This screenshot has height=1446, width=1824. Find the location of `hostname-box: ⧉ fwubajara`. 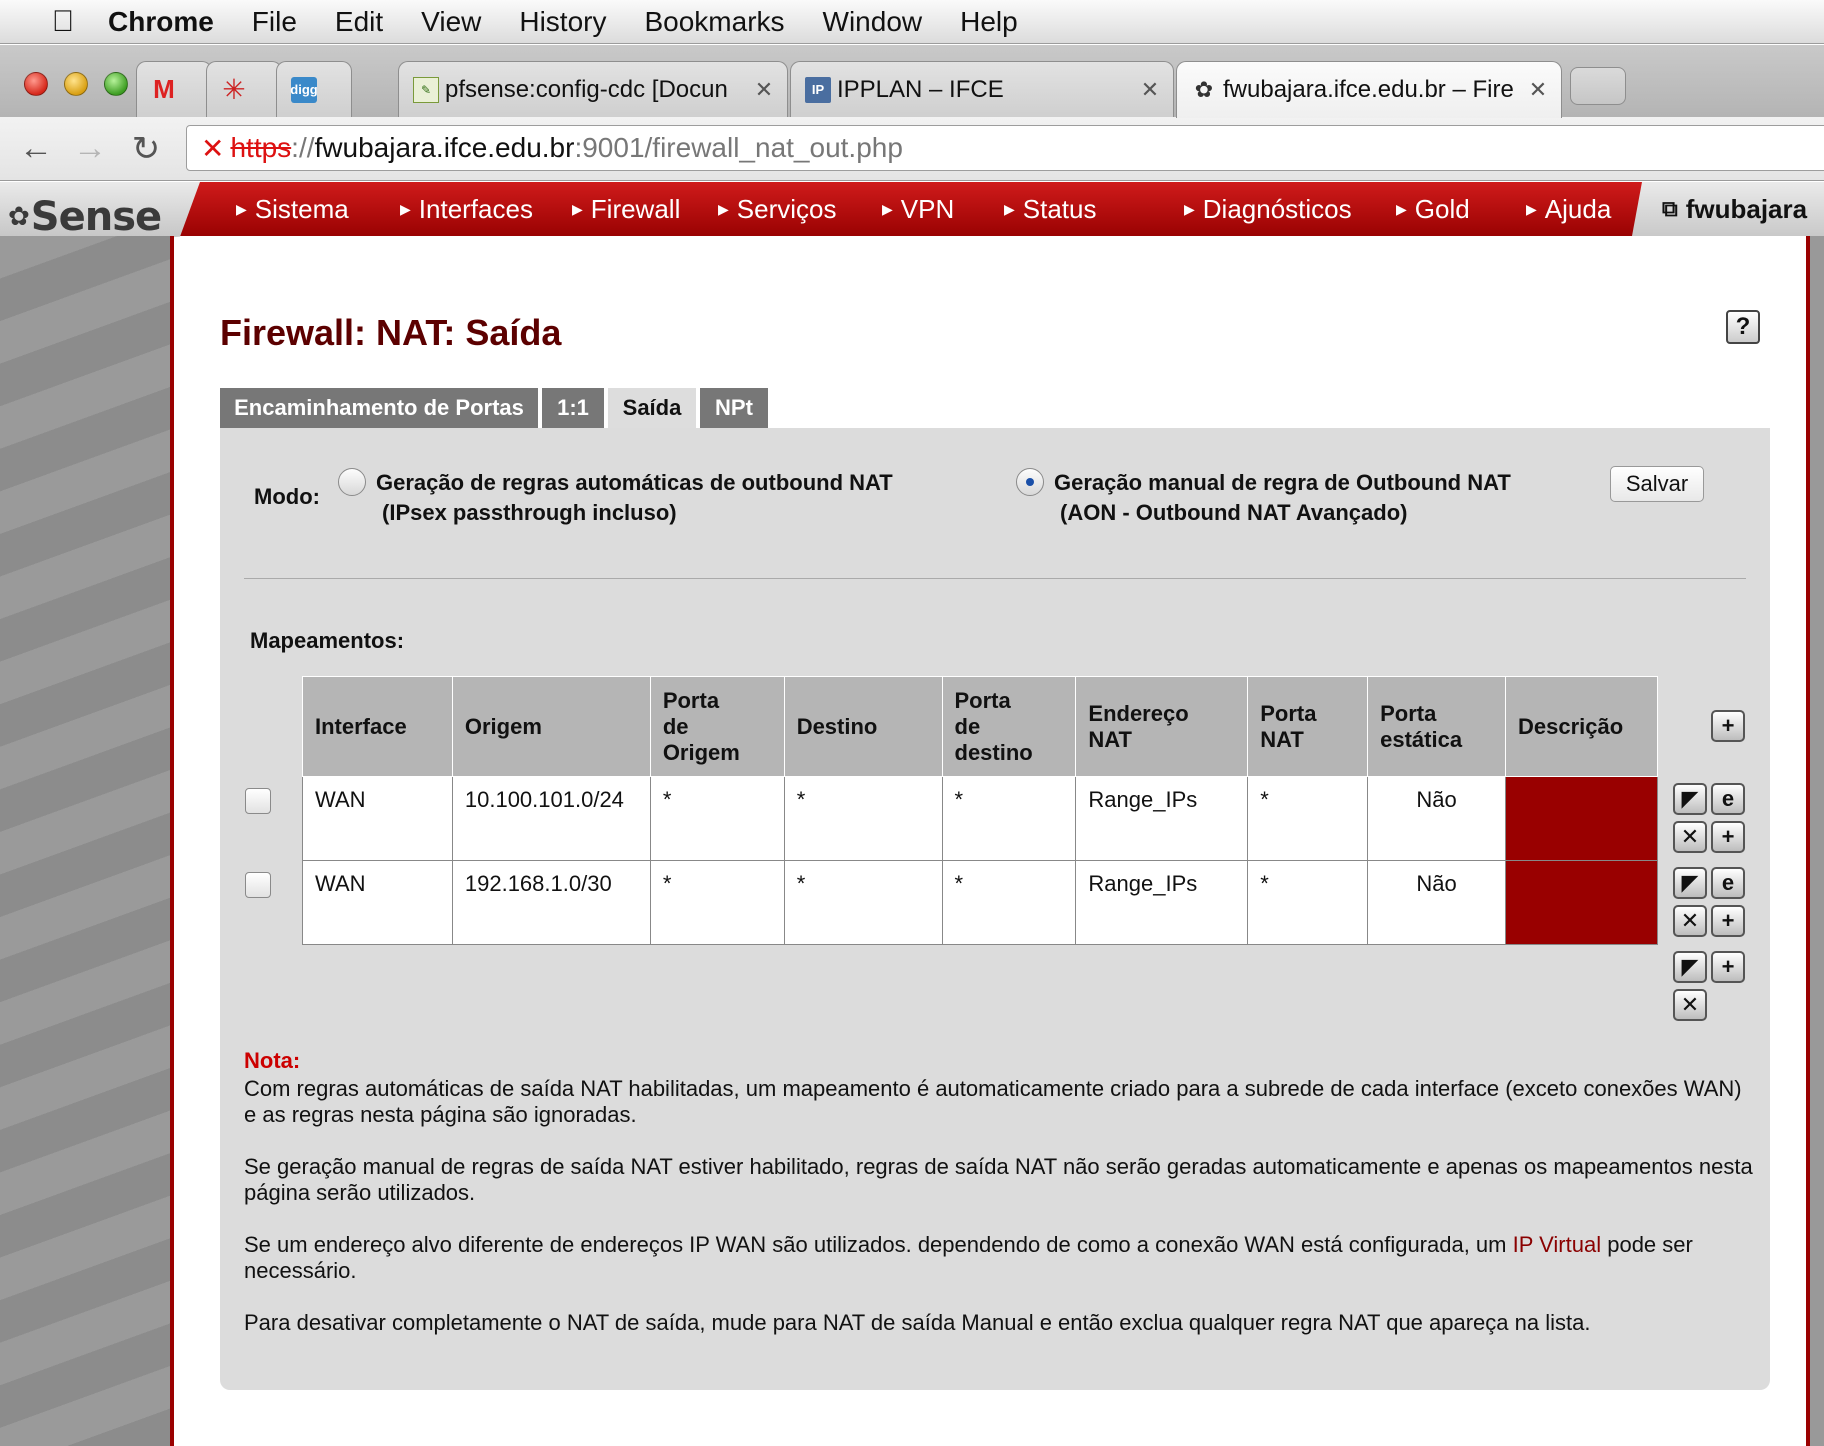

hostname-box: ⧉ fwubajara is located at coordinates (1728, 209).